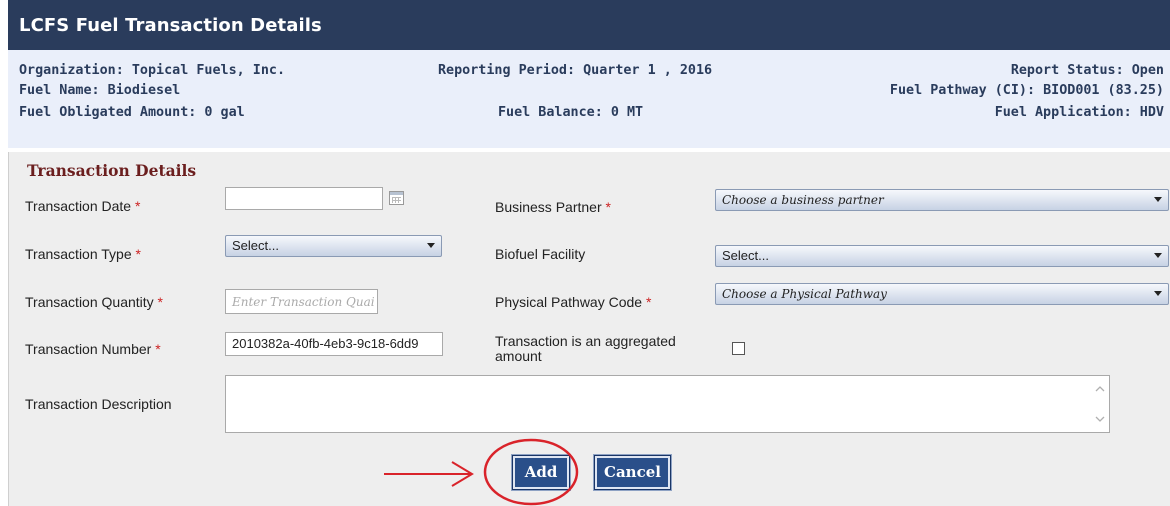 This screenshot has height=506, width=1170. Describe the element at coordinates (667, 404) in the screenshot. I see `transaction-description-textarea` at that location.